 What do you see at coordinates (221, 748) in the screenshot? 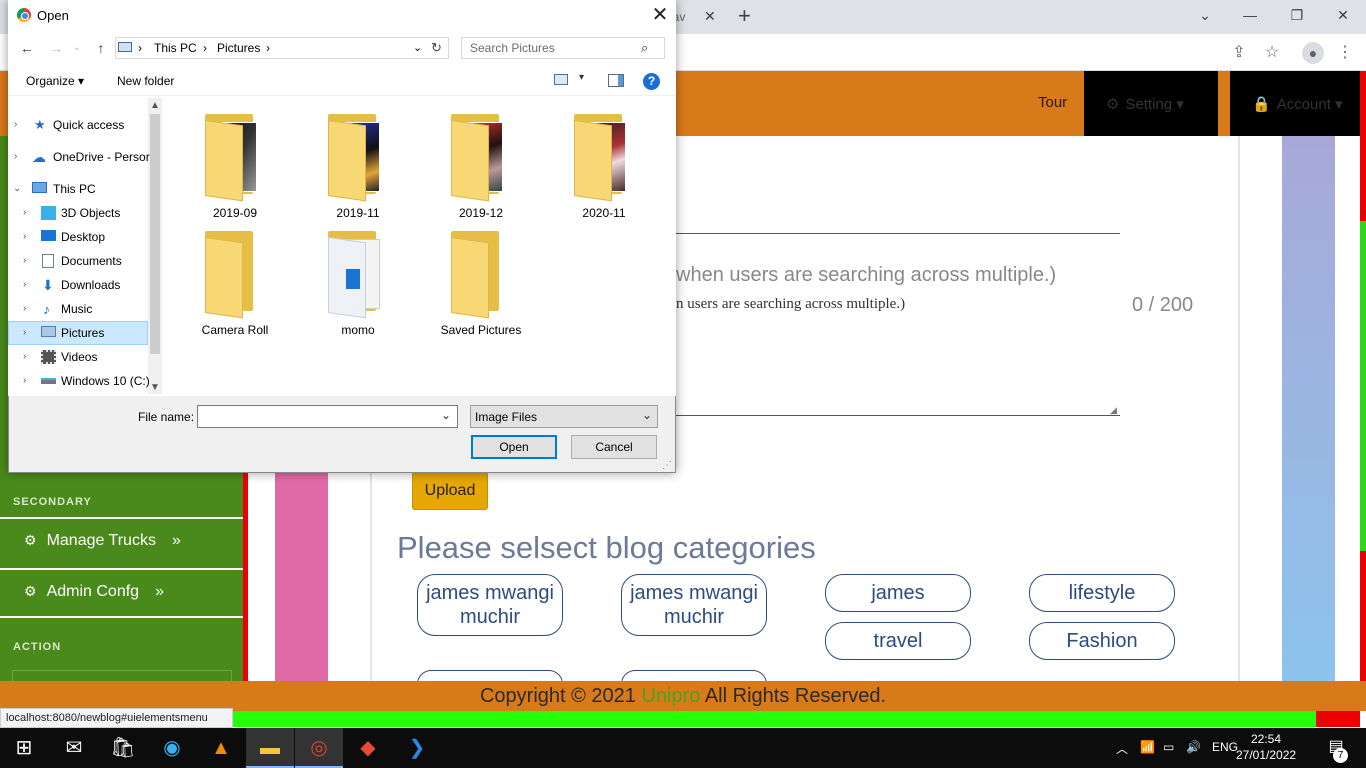
I see `vlc-icon: ▲` at bounding box center [221, 748].